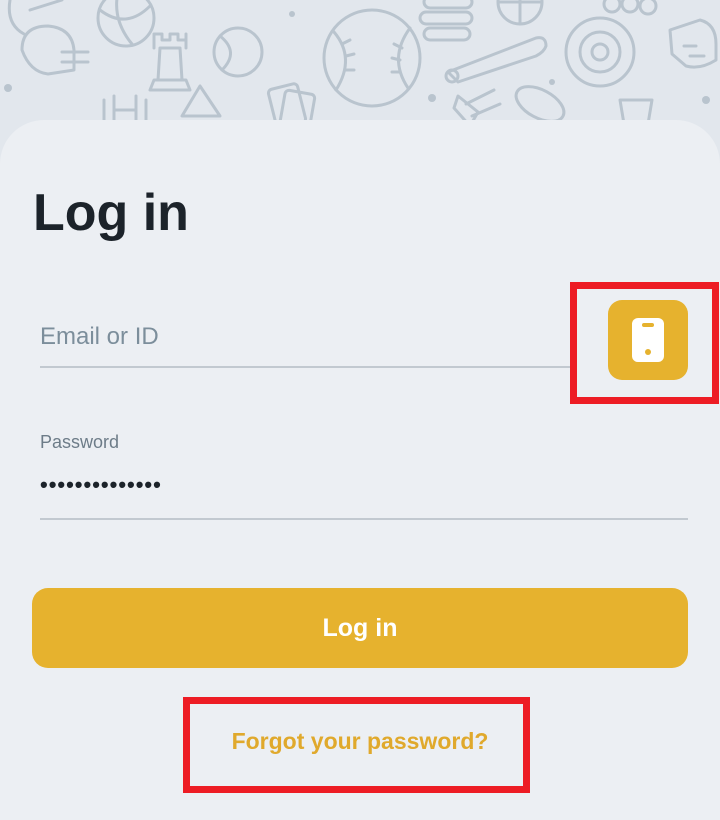  I want to click on phone-login-toggle-button, so click(648, 340).